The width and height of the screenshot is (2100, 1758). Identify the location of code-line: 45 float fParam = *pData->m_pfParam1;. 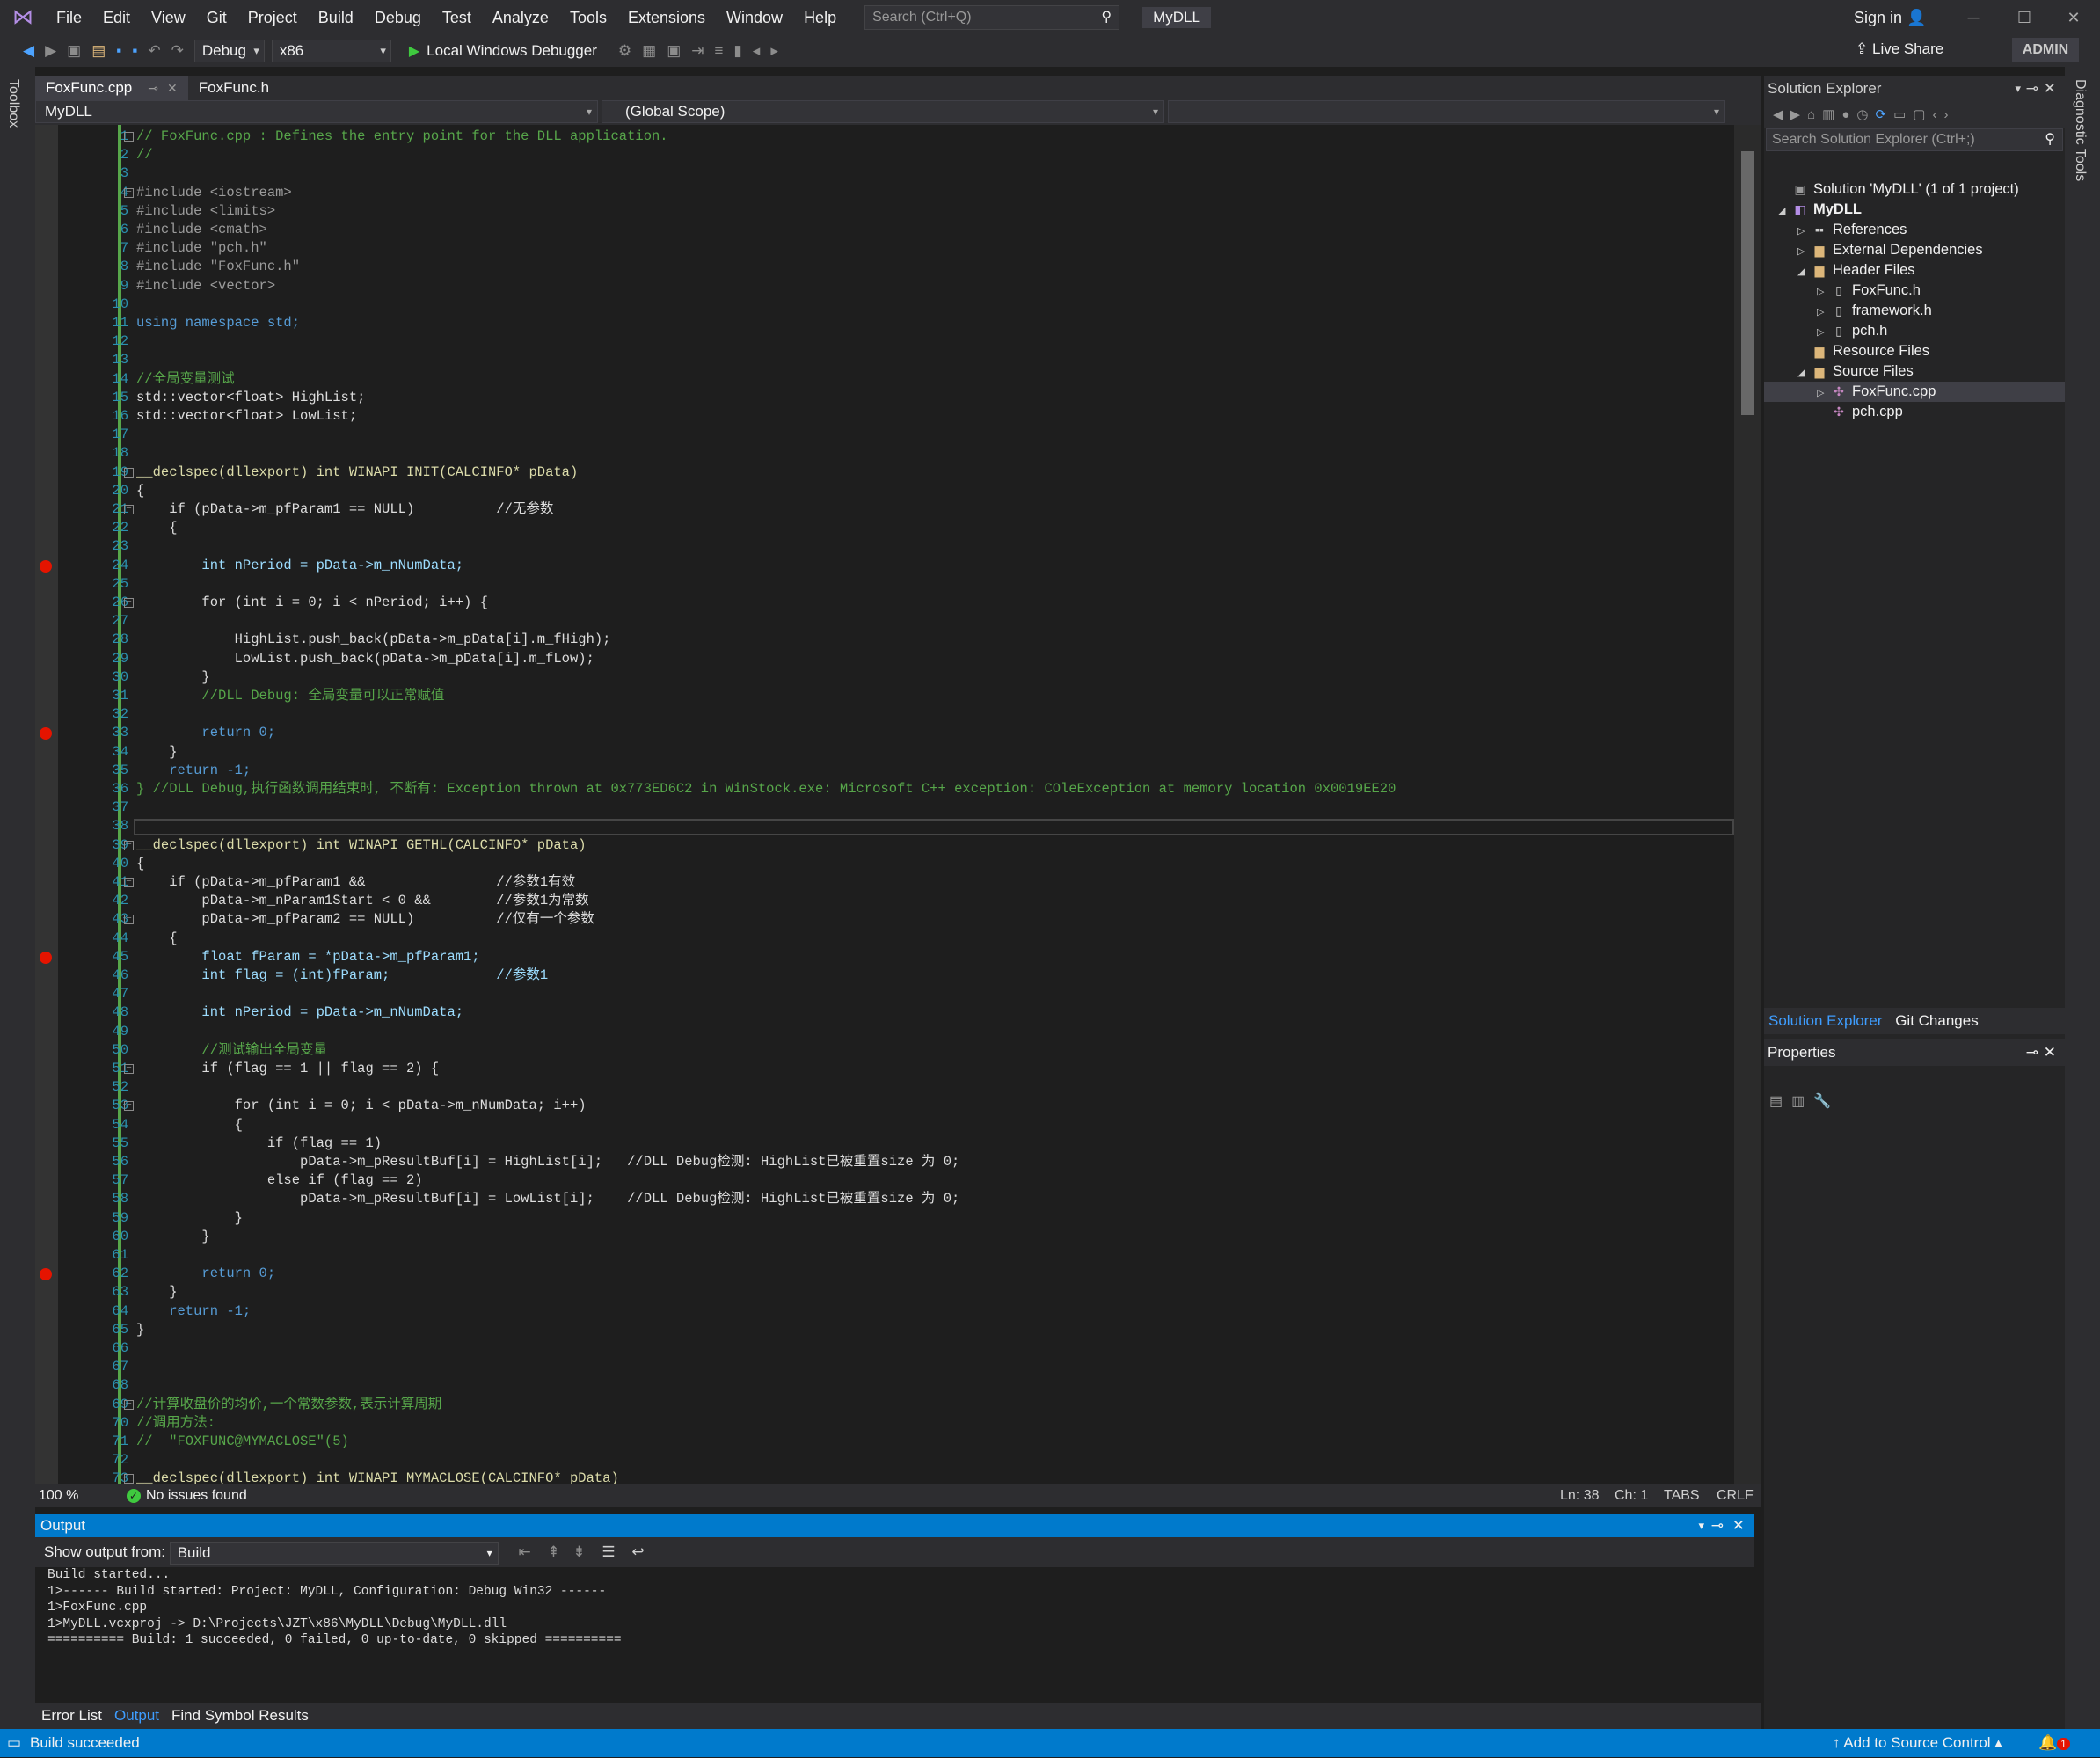
(893, 957).